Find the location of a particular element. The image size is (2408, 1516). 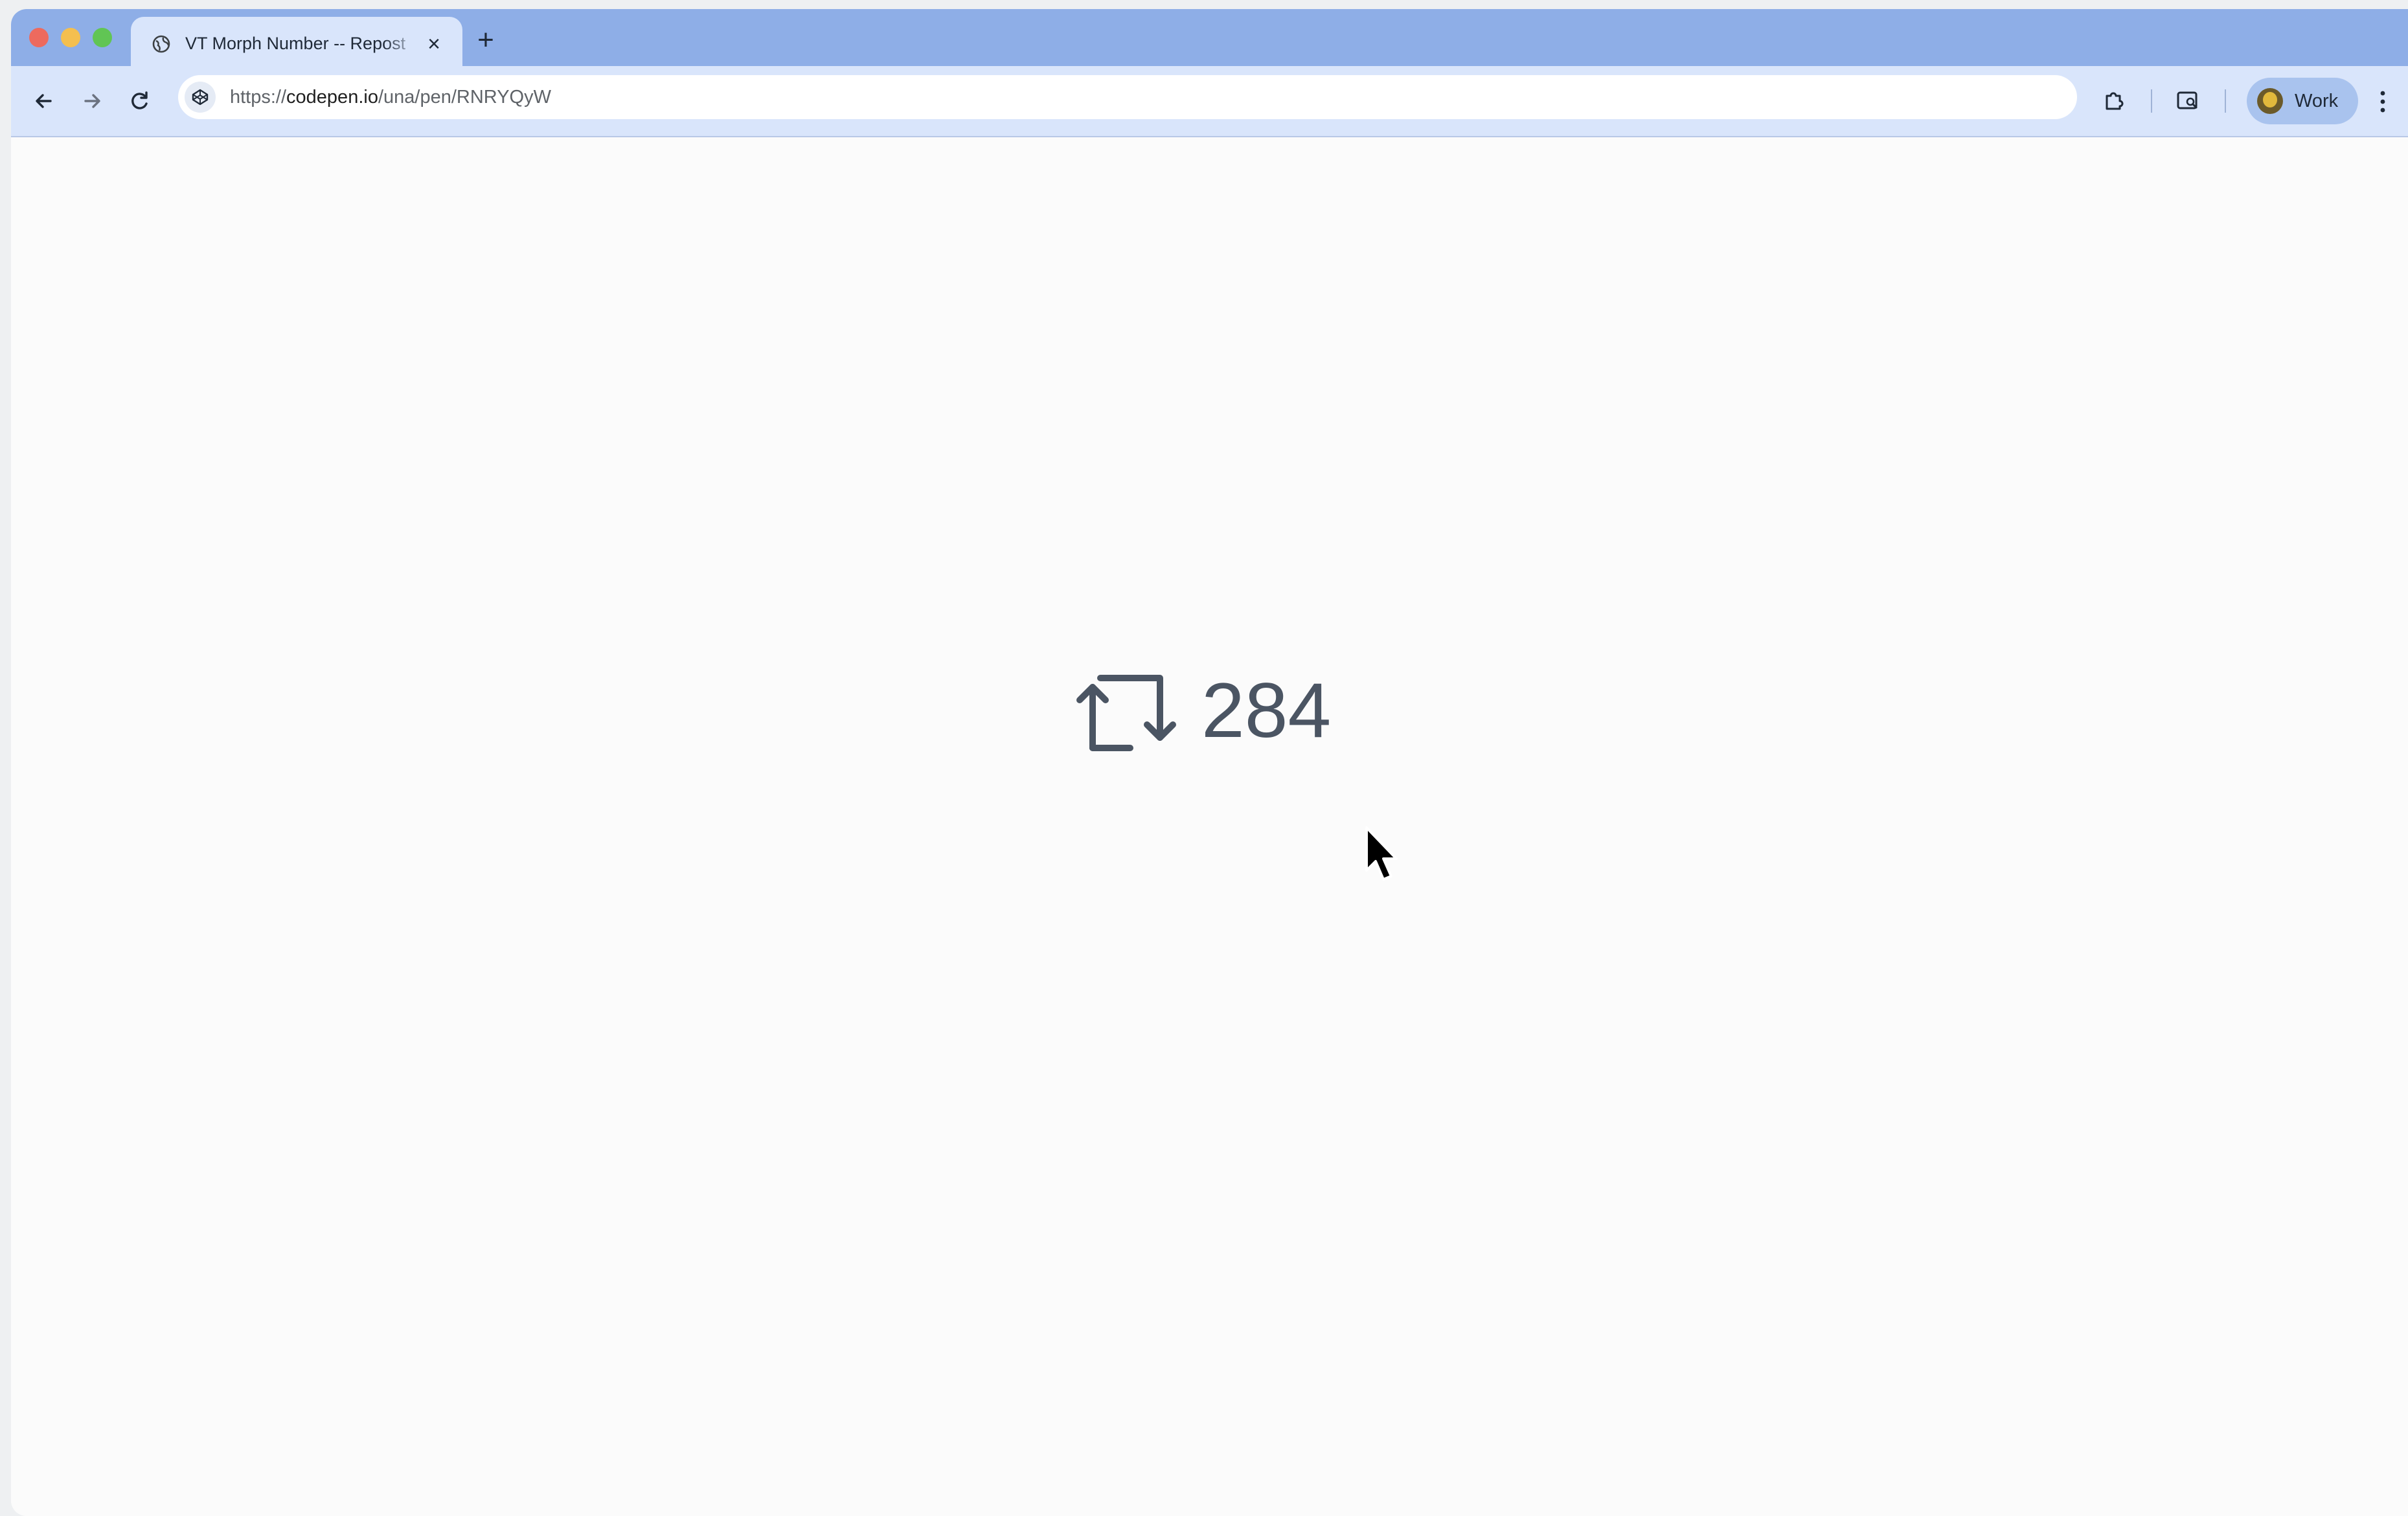

url-host: codepen.io is located at coordinates (332, 97).